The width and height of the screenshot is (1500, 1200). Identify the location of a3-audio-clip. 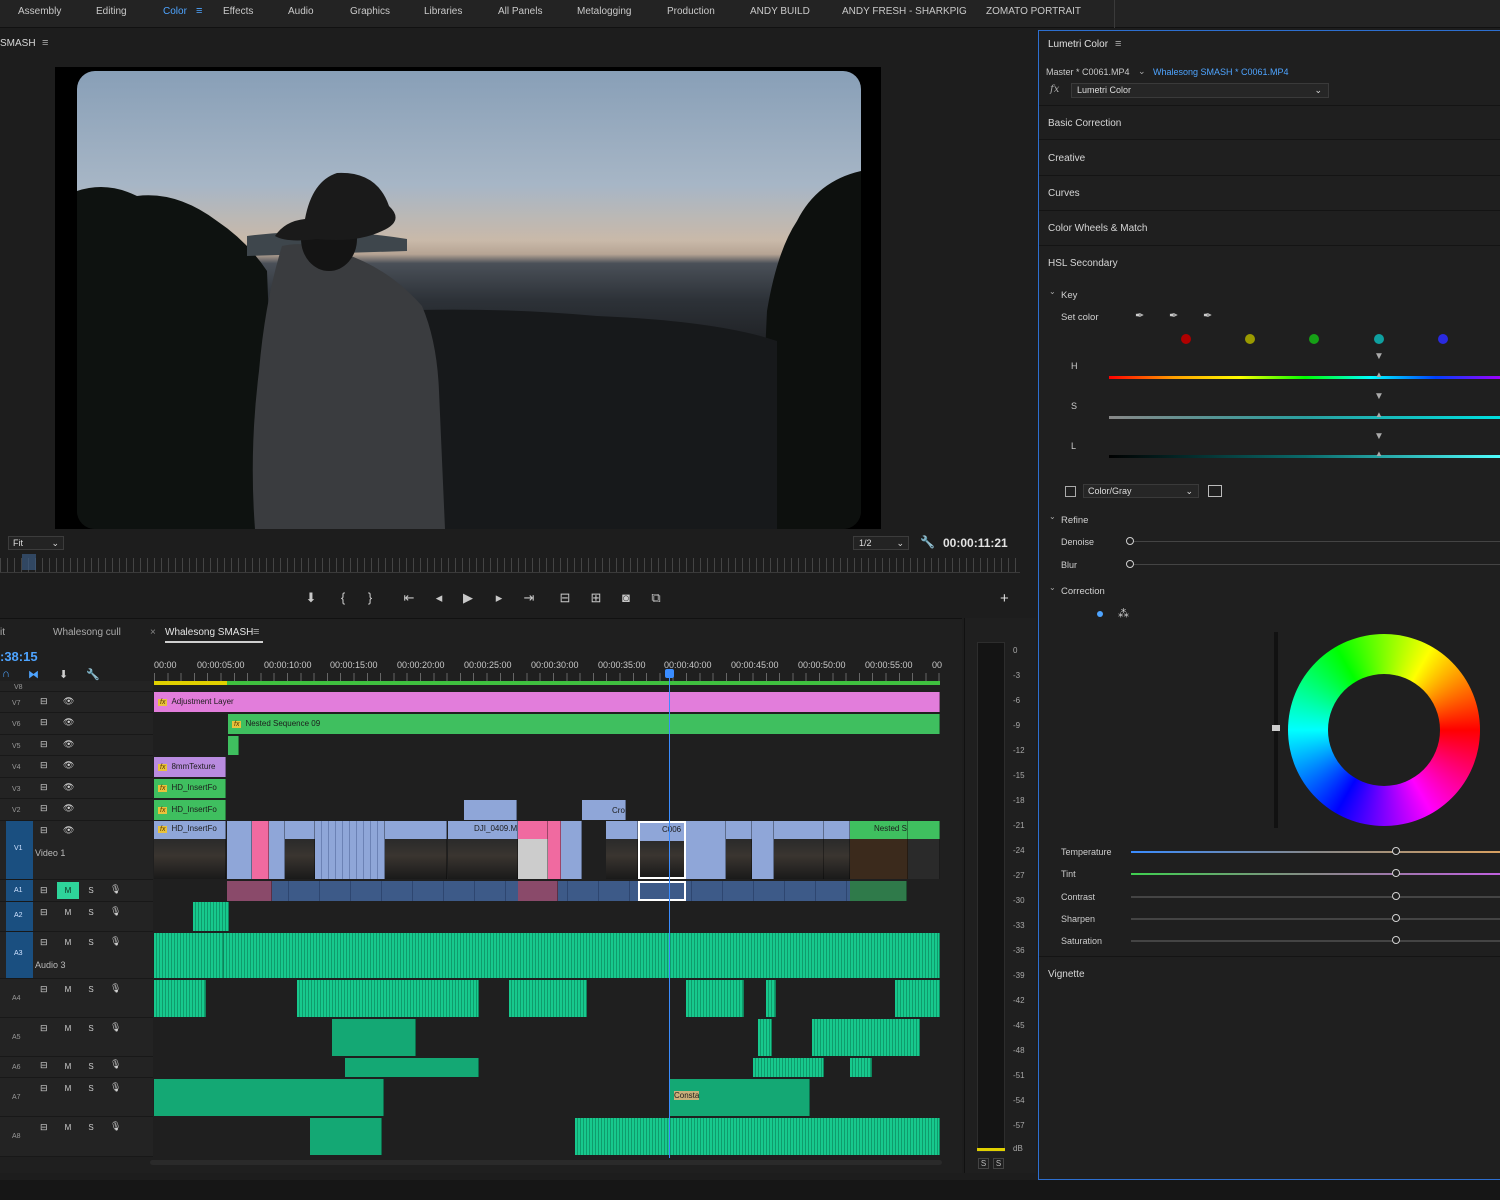
(189, 955).